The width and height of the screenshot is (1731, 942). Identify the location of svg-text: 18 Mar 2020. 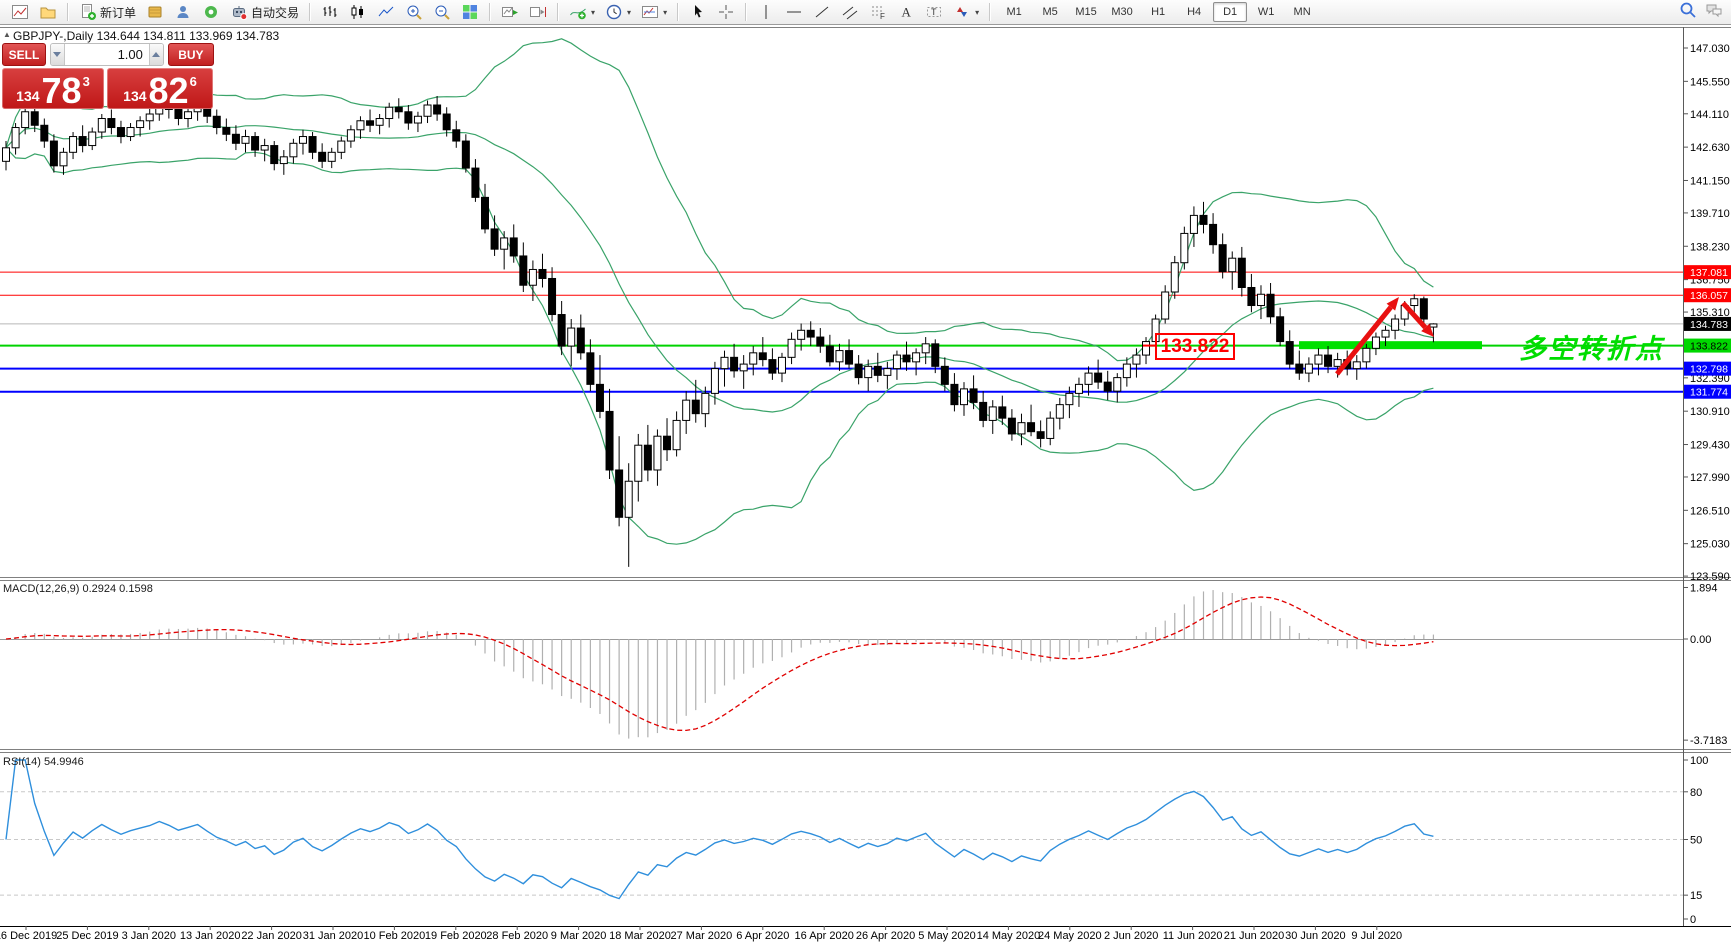
(640, 936).